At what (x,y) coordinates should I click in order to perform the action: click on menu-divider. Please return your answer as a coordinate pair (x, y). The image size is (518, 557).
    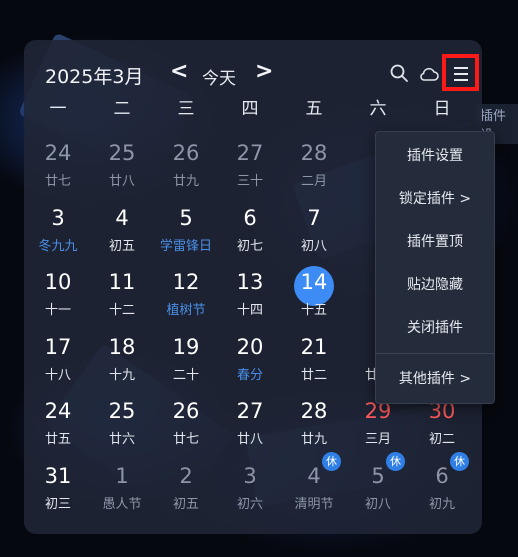
    Looking at the image, I should click on (435, 353).